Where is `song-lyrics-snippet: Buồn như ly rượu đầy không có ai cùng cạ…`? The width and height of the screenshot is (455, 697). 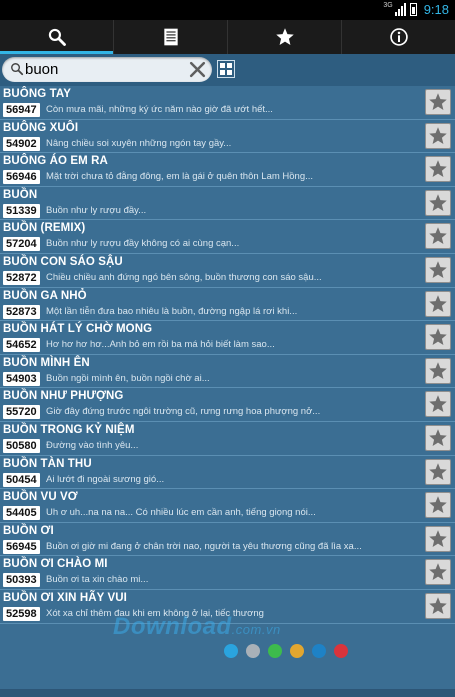 song-lyrics-snippet: Buồn như ly rượu đầy không có ai cùng cạ… is located at coordinates (143, 244).